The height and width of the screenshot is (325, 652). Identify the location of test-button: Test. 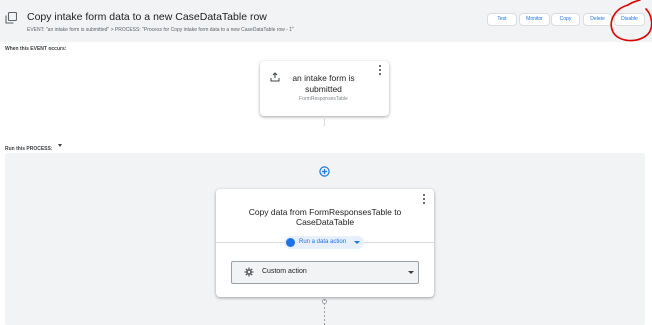
(502, 19).